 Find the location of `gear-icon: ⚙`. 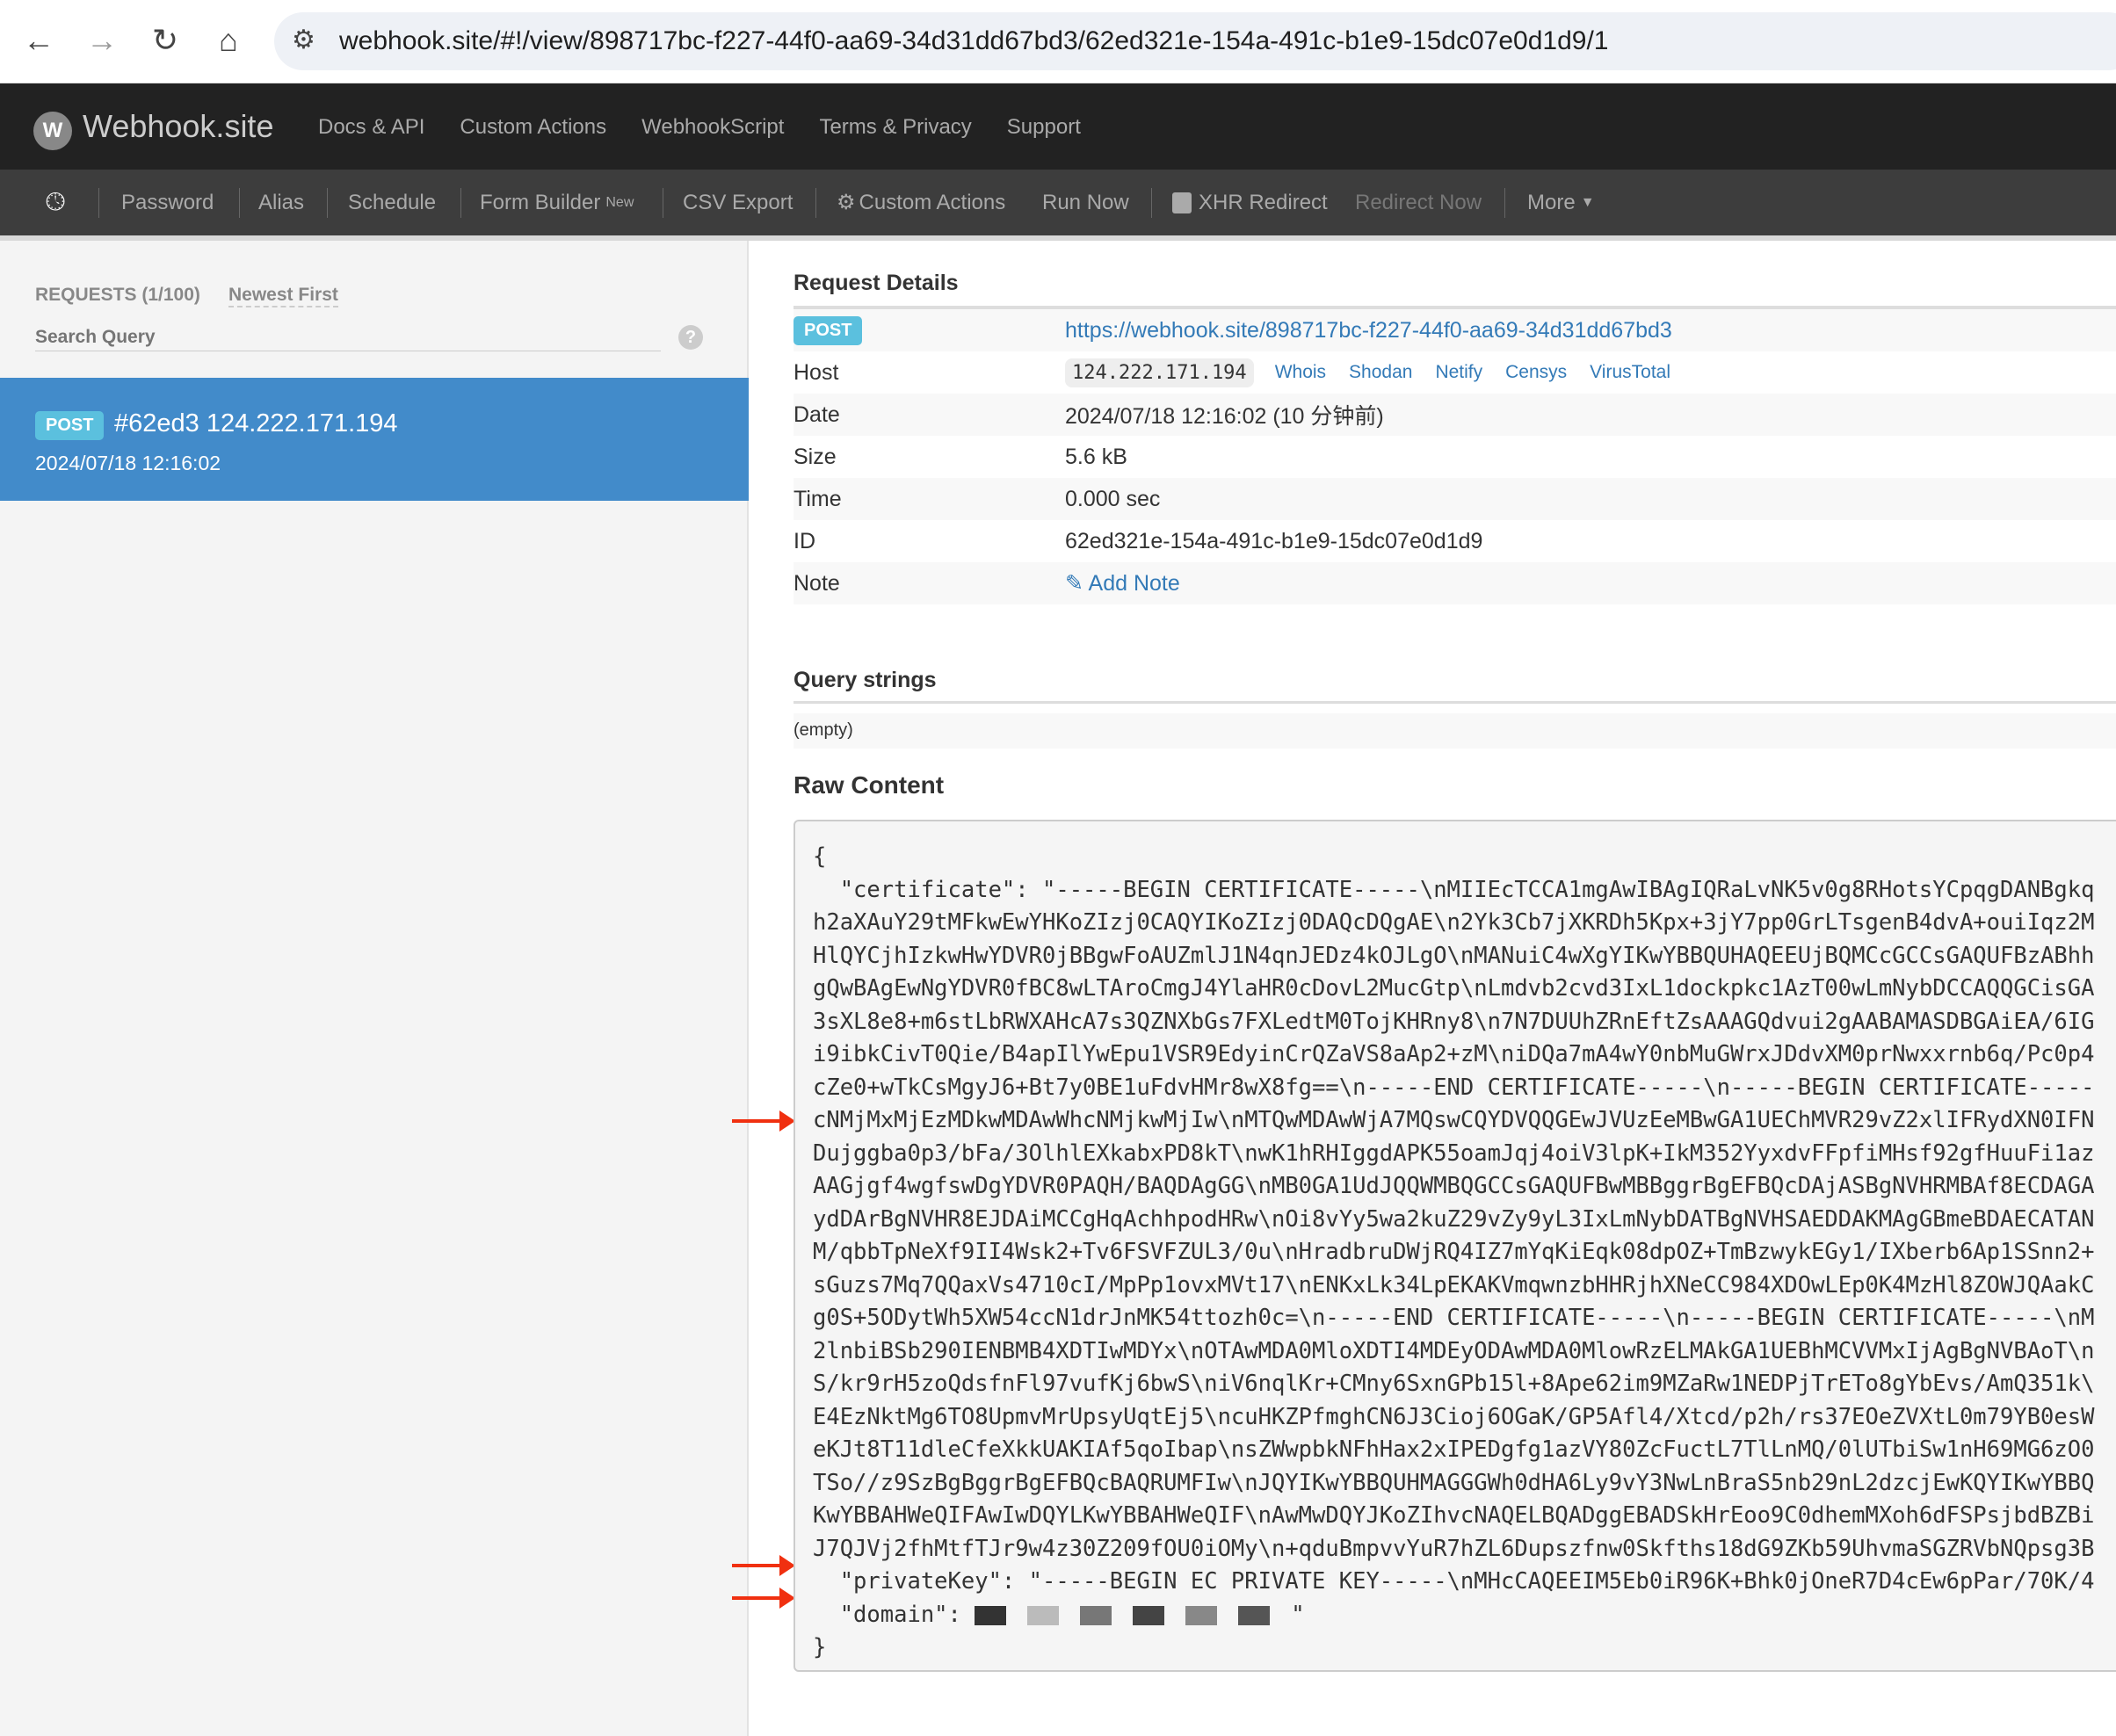

gear-icon: ⚙ is located at coordinates (846, 202).